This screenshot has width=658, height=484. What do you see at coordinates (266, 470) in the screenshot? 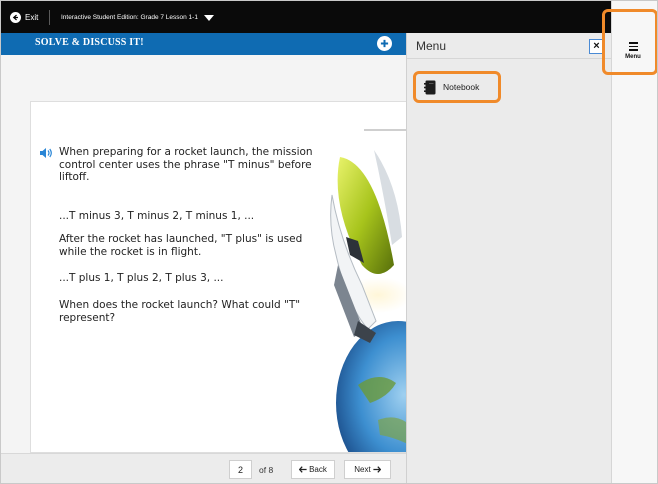
I see `page-total-label: of 8` at bounding box center [266, 470].